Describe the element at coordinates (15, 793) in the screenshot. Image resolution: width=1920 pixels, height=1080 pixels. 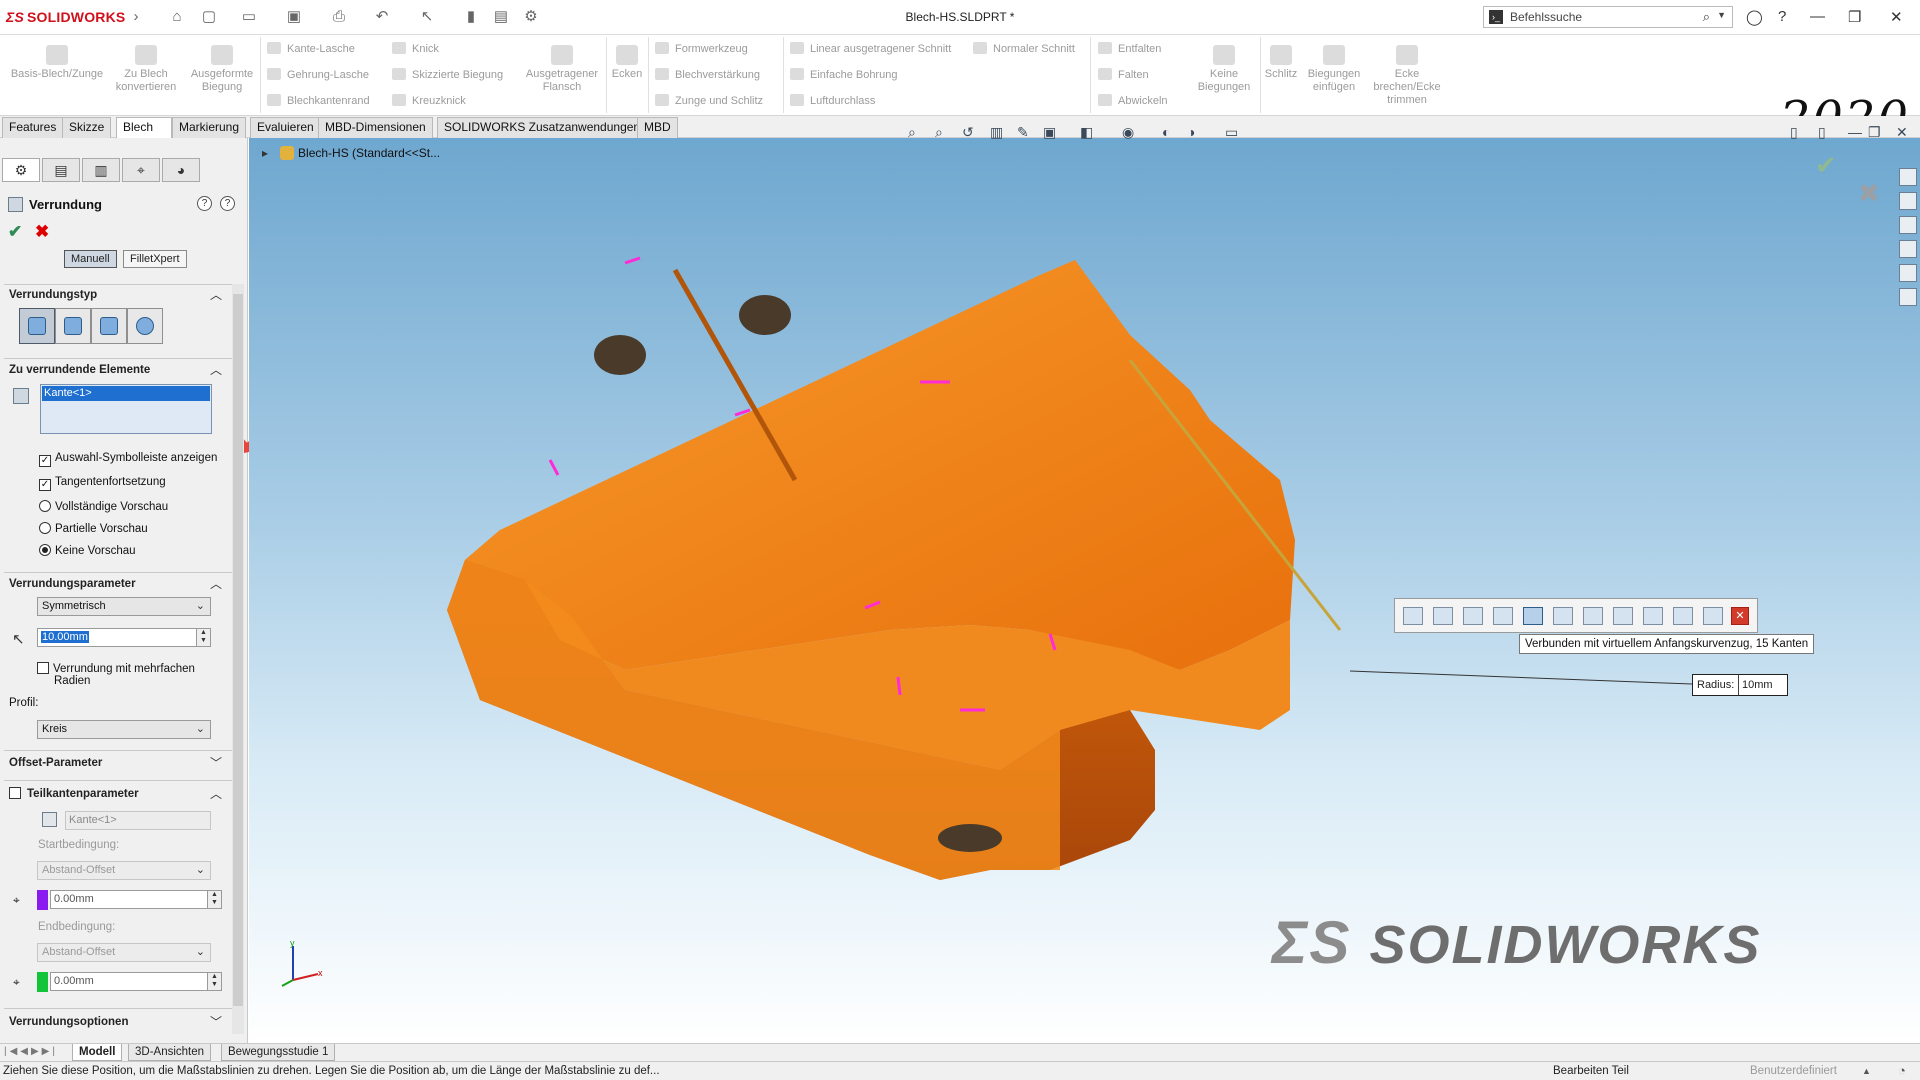
I see `checkbox-icon` at that location.